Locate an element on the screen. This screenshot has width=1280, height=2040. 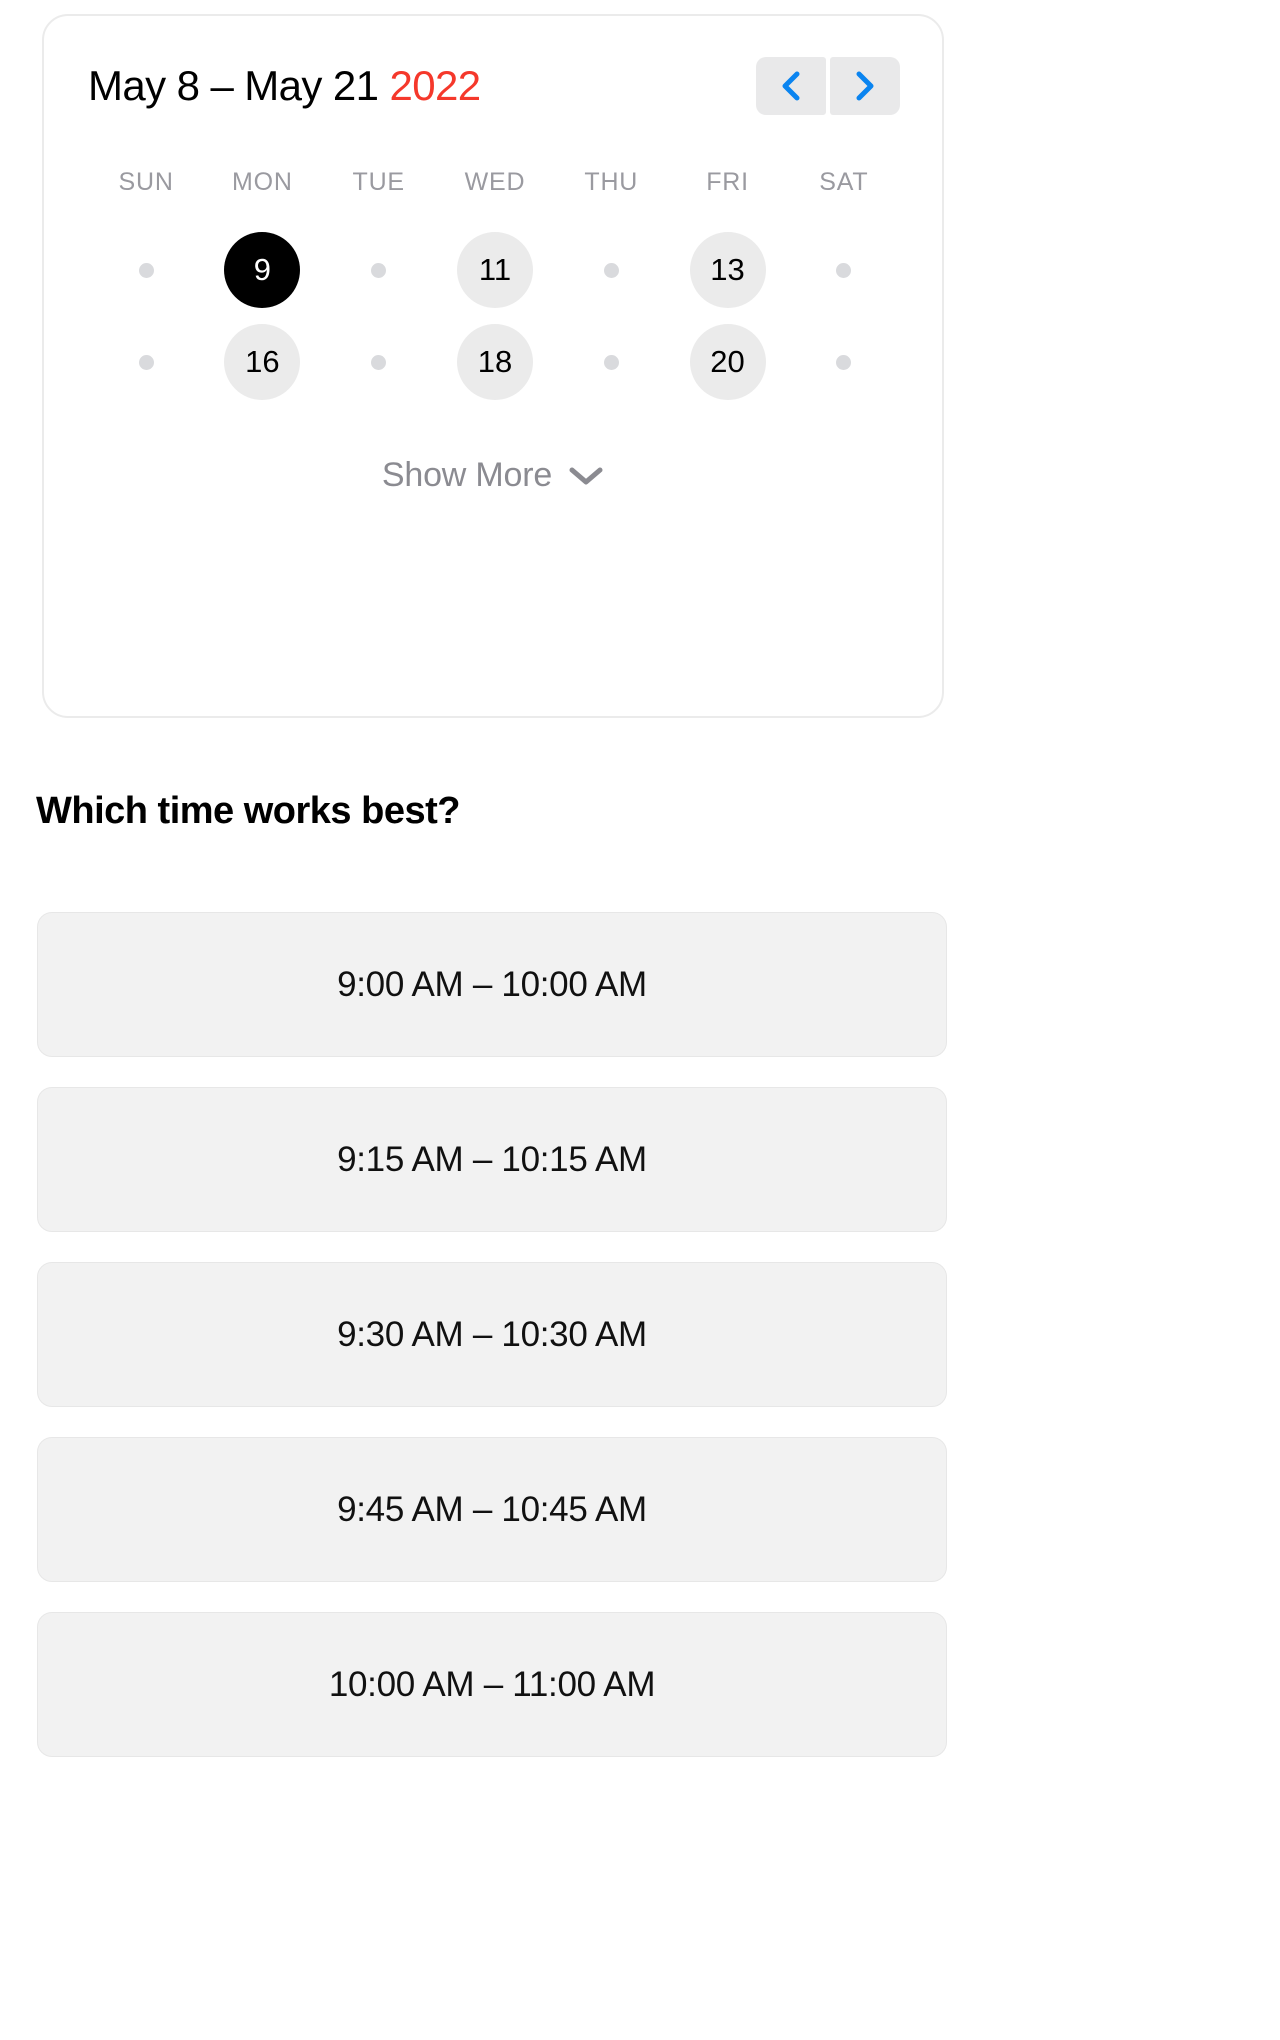
weekday-header-row: SUN MON TUE WED THU FRI SAT is located at coordinates (495, 182).